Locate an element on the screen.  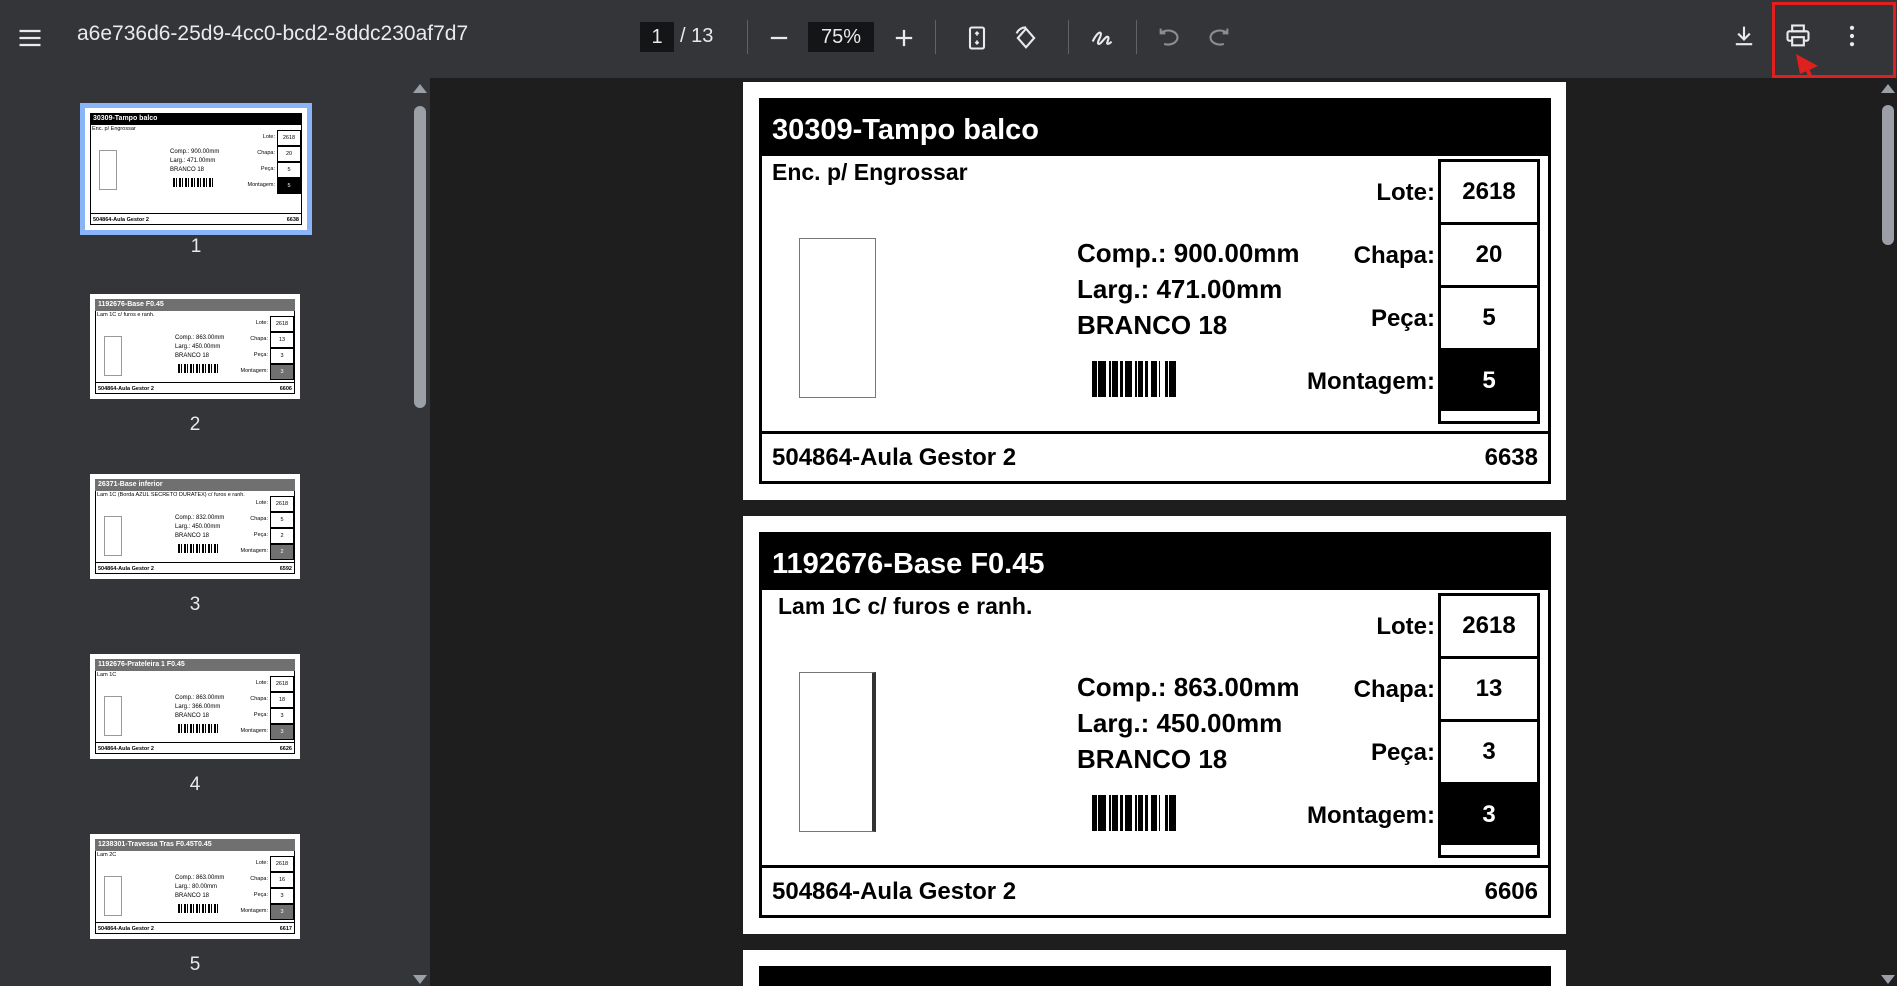
thumb-larg: Larg.: 471.00mm is located at coordinates (193, 161).